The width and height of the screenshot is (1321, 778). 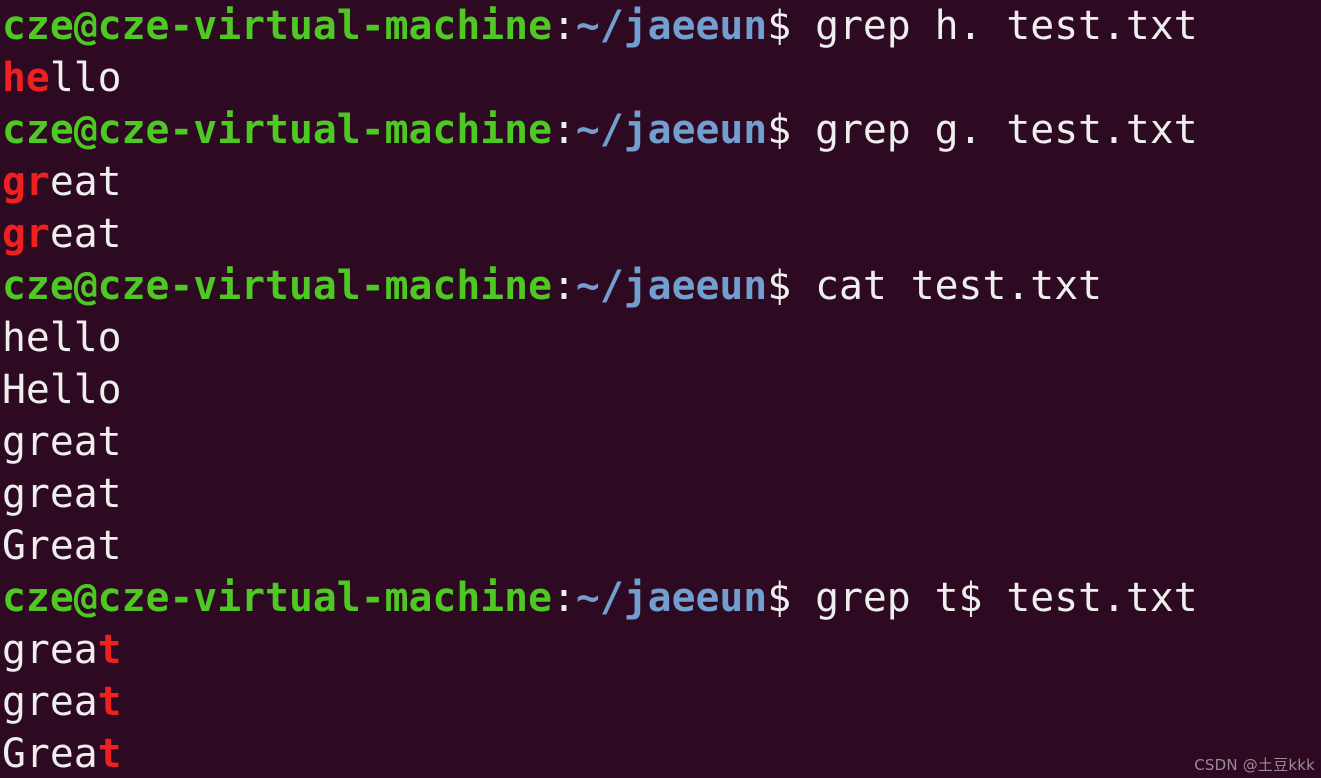 What do you see at coordinates (994, 26) in the screenshot?
I see `terminal-command: grep h. test.txt` at bounding box center [994, 26].